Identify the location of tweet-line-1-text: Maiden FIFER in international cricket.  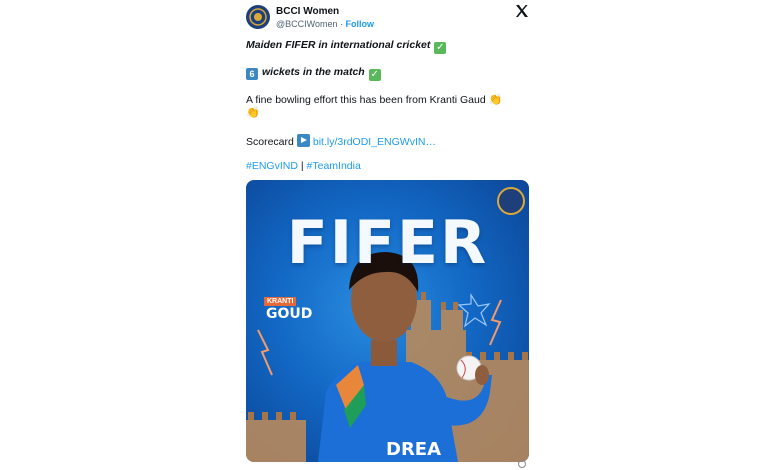
(338, 45).